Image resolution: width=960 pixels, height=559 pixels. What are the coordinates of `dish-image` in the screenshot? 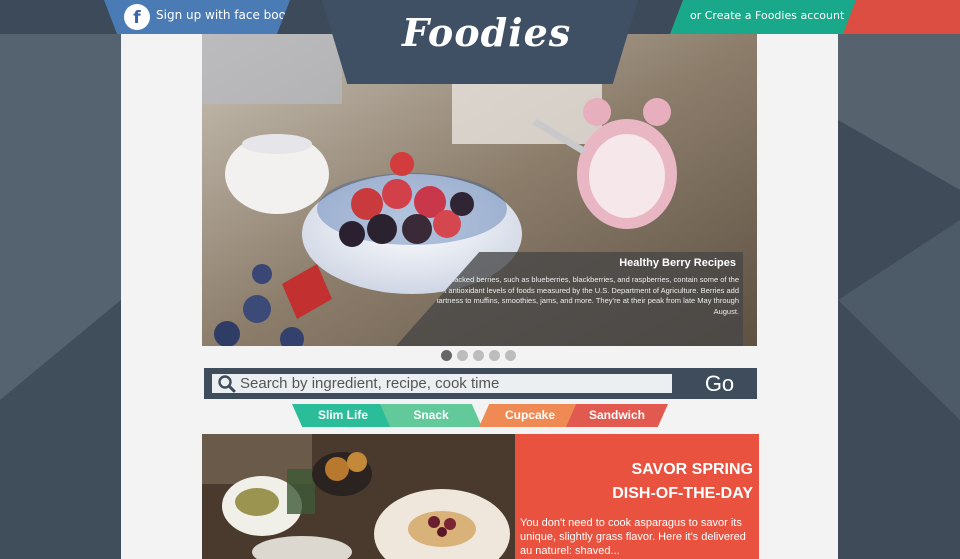 It's located at (358, 496).